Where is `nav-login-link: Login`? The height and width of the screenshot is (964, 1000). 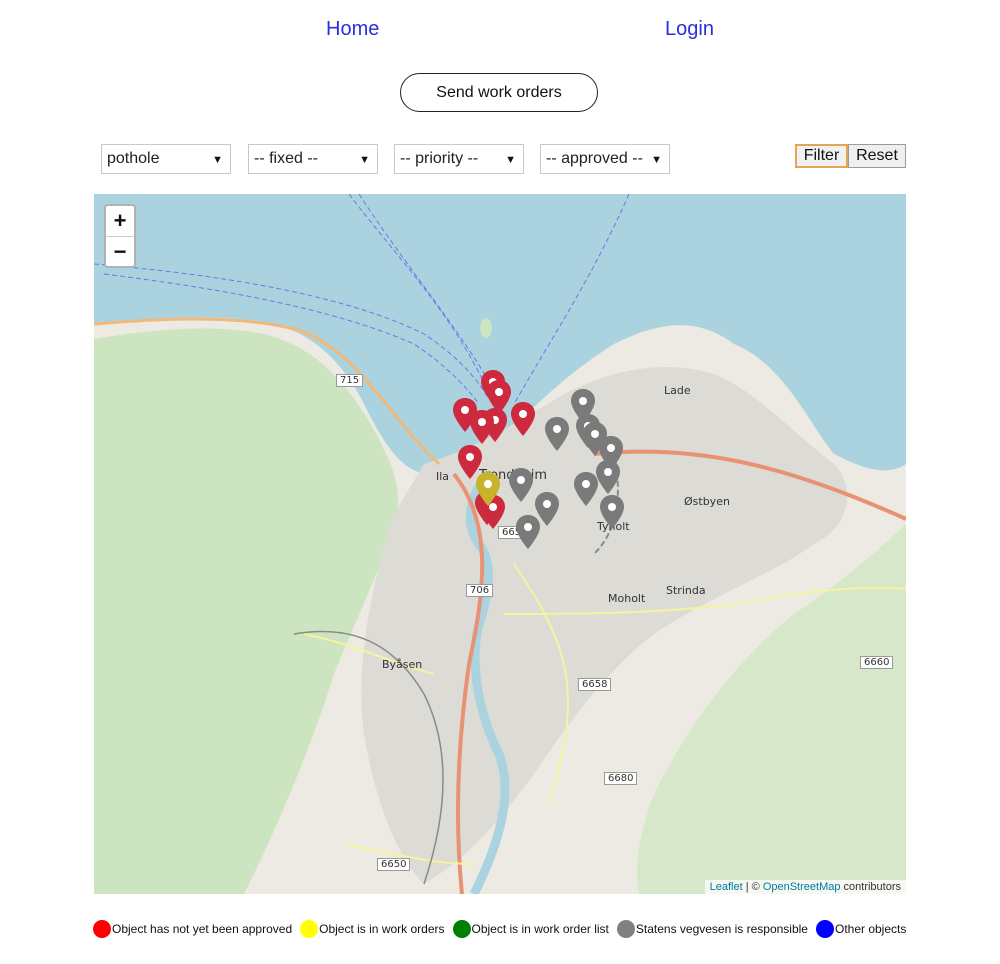 nav-login-link: Login is located at coordinates (689, 29).